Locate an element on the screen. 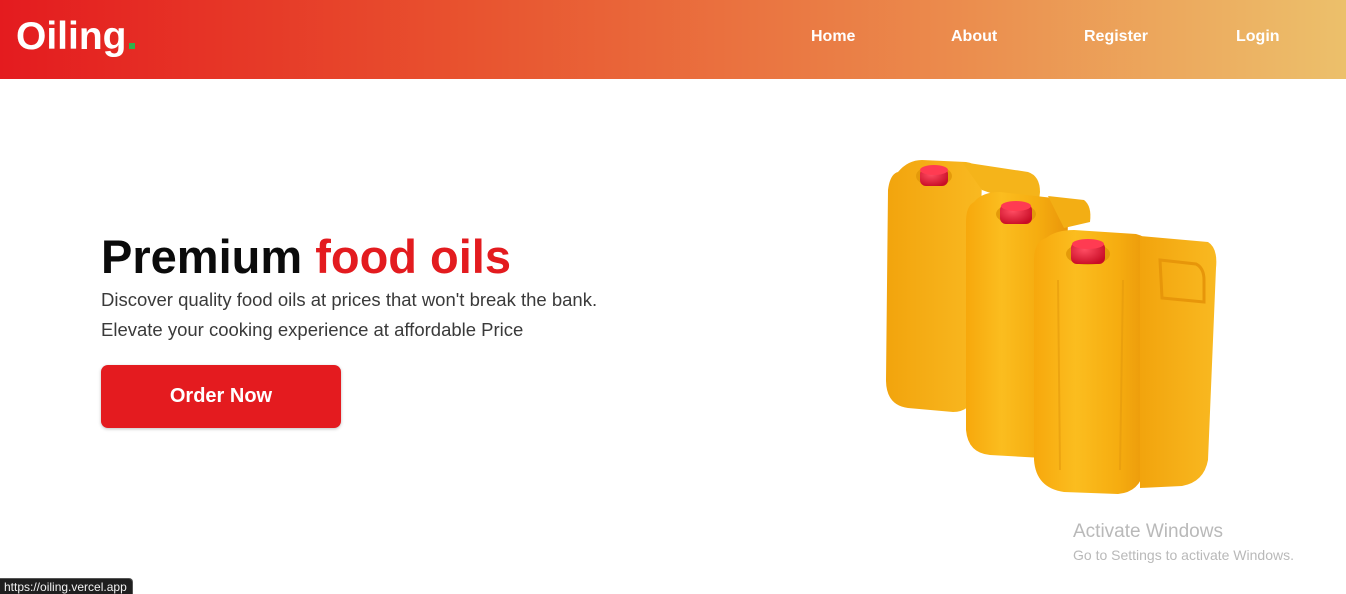 The height and width of the screenshot is (594, 1346). windows-activation-subtitle: Go to Settings to activate Windows. is located at coordinates (1183, 555).